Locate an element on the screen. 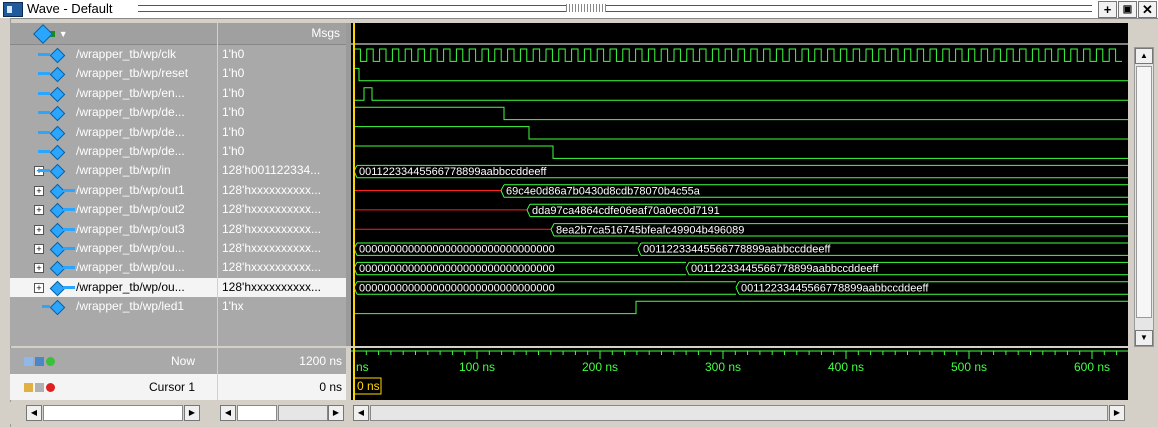 The width and height of the screenshot is (1158, 427). signal-name: /wrapper_tb/wp/out1 is located at coordinates (130, 189).